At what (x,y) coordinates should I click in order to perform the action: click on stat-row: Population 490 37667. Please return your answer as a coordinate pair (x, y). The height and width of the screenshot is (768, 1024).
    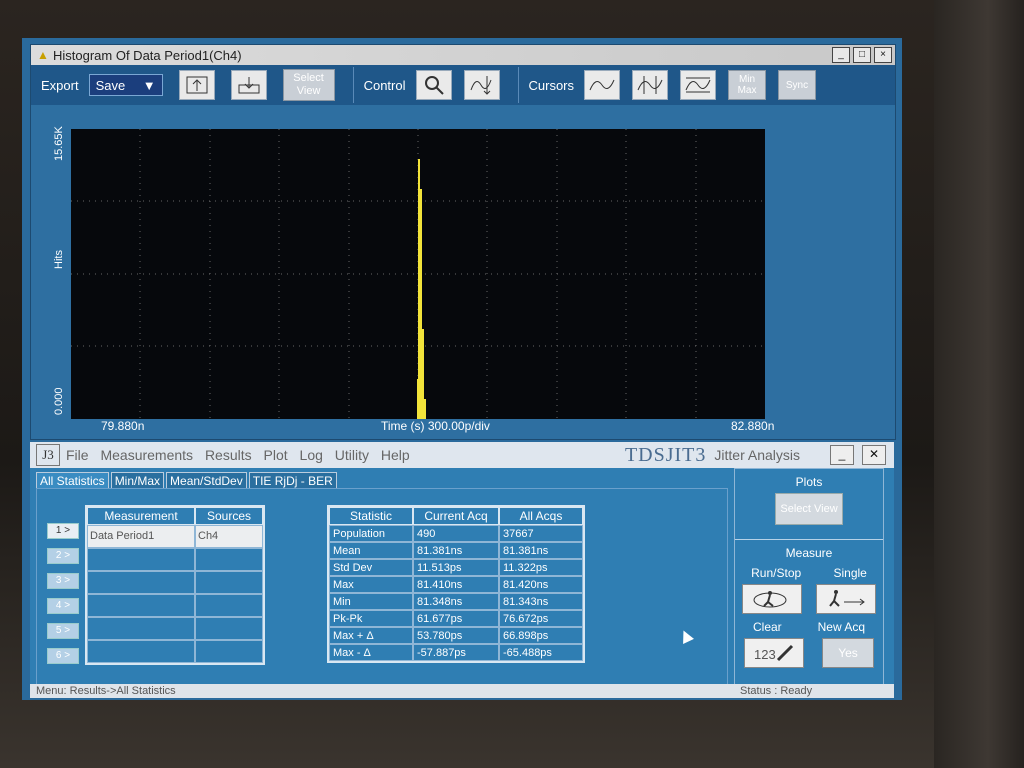
    Looking at the image, I should click on (456, 533).